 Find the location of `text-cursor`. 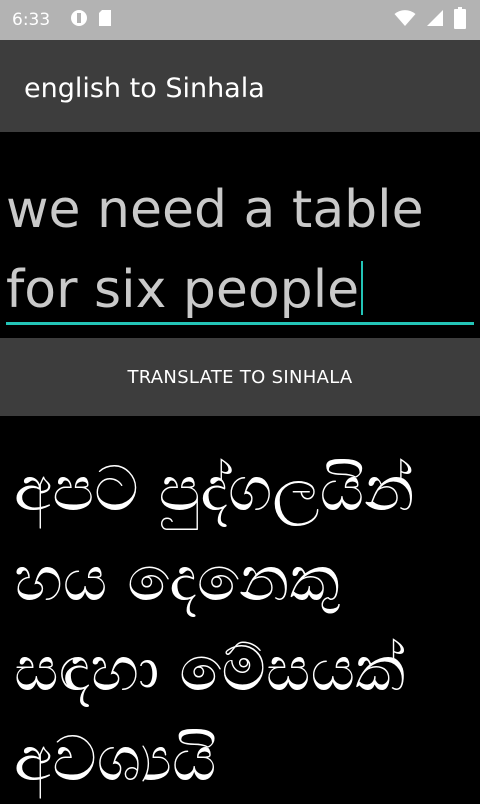

text-cursor is located at coordinates (362, 288).